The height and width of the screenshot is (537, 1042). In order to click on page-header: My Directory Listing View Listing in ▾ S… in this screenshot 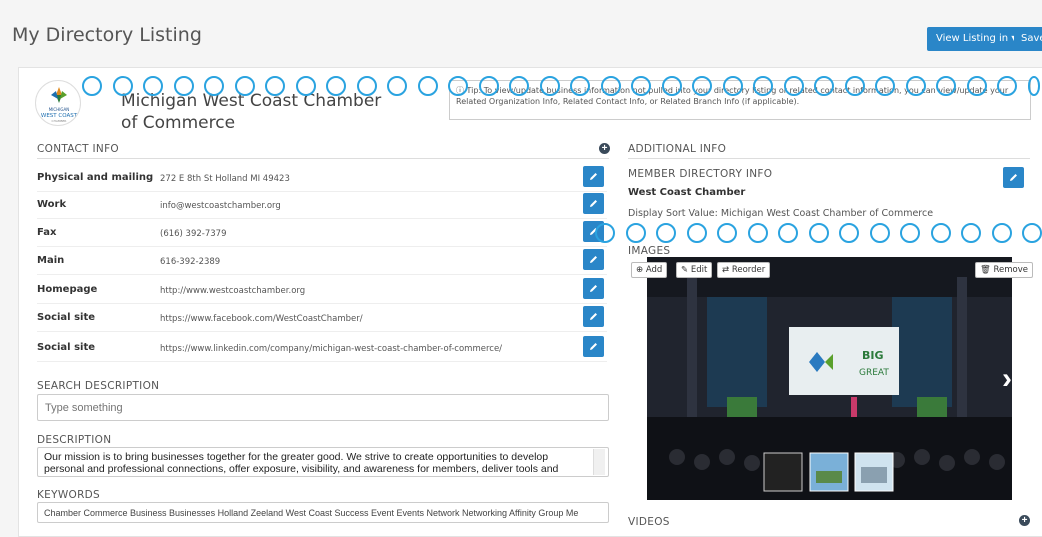, I will do `click(521, 30)`.